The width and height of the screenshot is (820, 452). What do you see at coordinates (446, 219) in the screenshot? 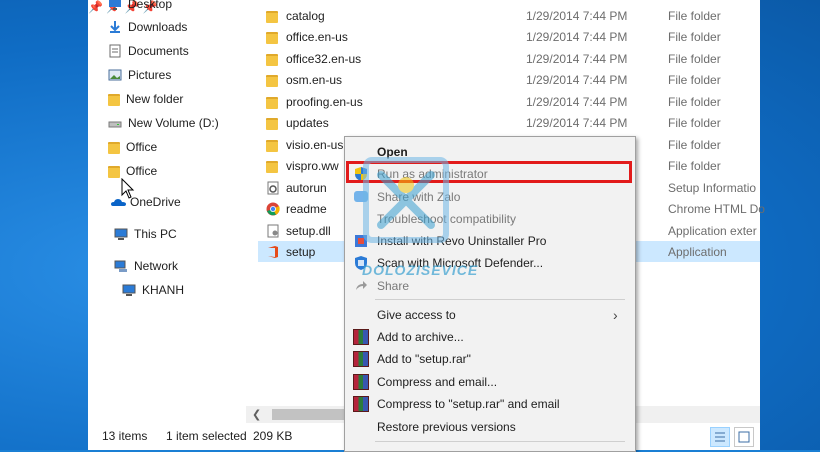
I see `menu-item-label: Troubleshoot compatibility` at bounding box center [446, 219].